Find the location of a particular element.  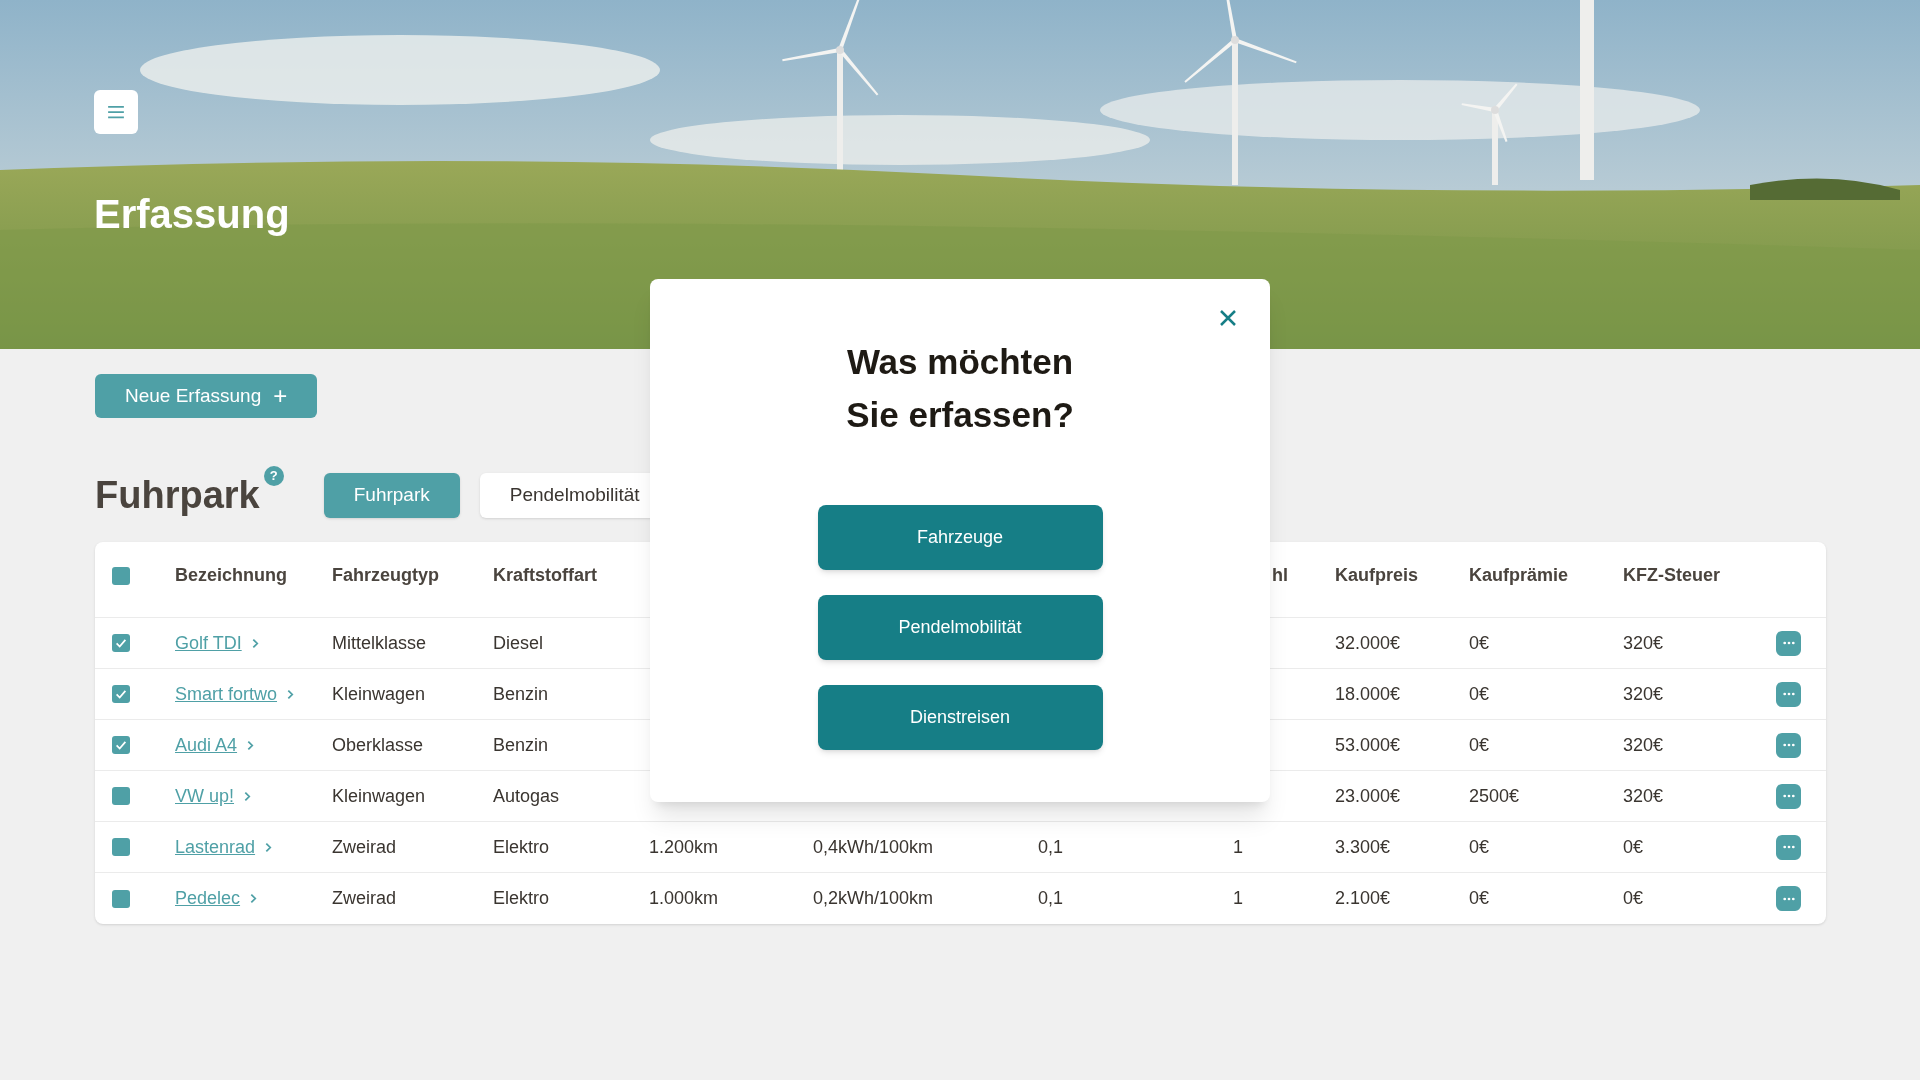

option-button: Pendelmobilität is located at coordinates (960, 627).